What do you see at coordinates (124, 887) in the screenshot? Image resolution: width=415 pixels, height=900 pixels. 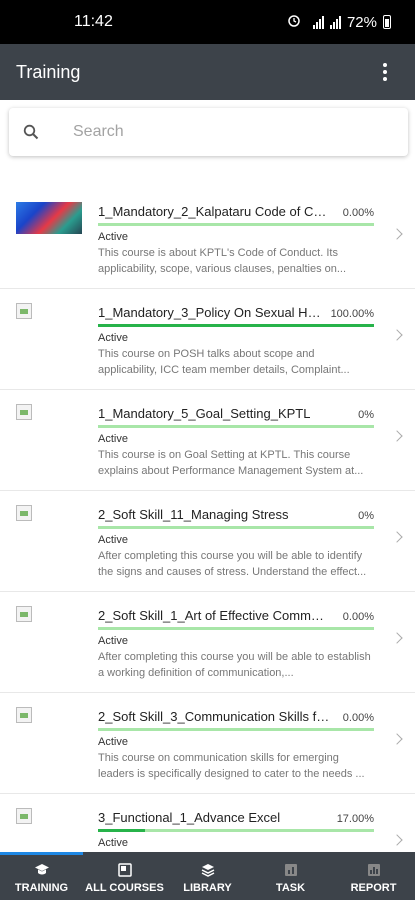 I see `nav-label: ALL COURSES` at bounding box center [124, 887].